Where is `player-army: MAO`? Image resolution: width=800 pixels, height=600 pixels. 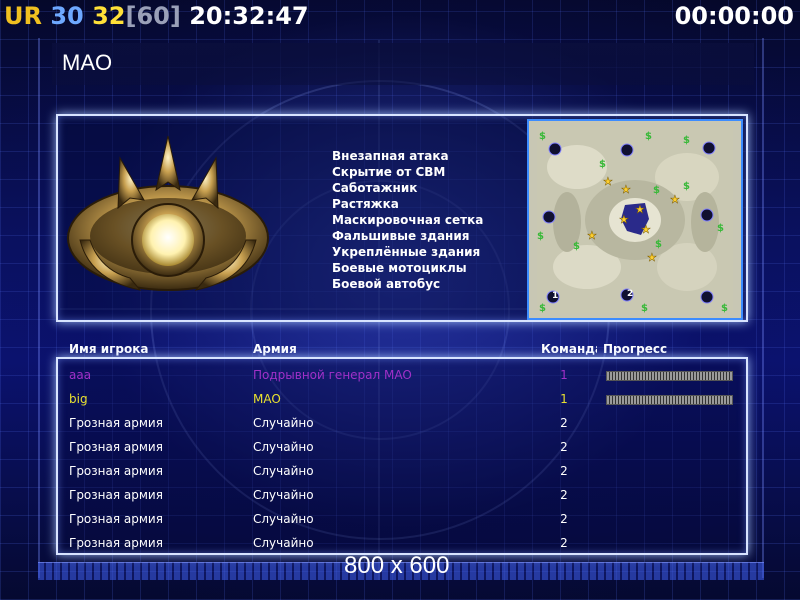
player-army: MAO is located at coordinates (267, 399).